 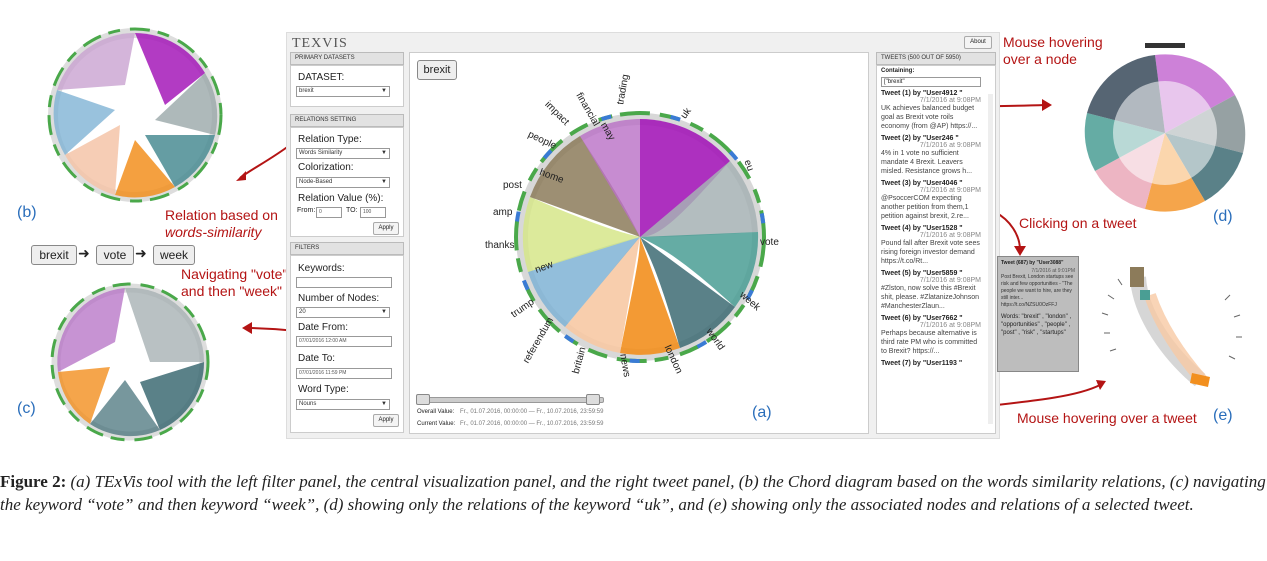 I want to click on time-slider-handle-end, so click(x=593, y=399).